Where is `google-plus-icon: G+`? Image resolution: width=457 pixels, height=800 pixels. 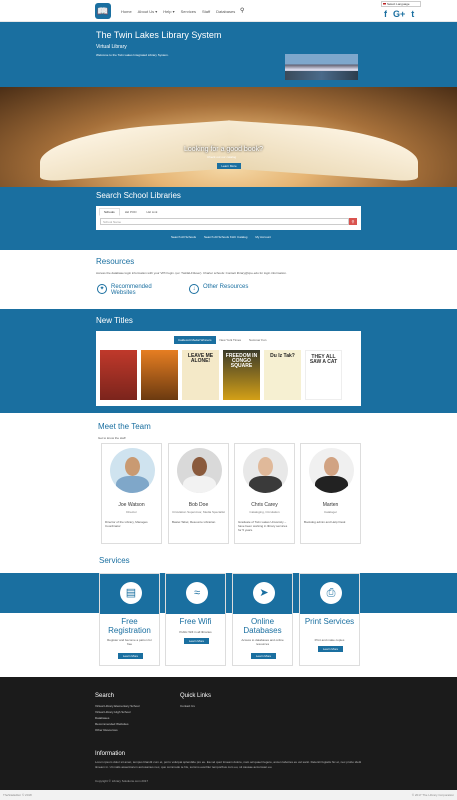
google-plus-icon: G+ is located at coordinates (399, 14).